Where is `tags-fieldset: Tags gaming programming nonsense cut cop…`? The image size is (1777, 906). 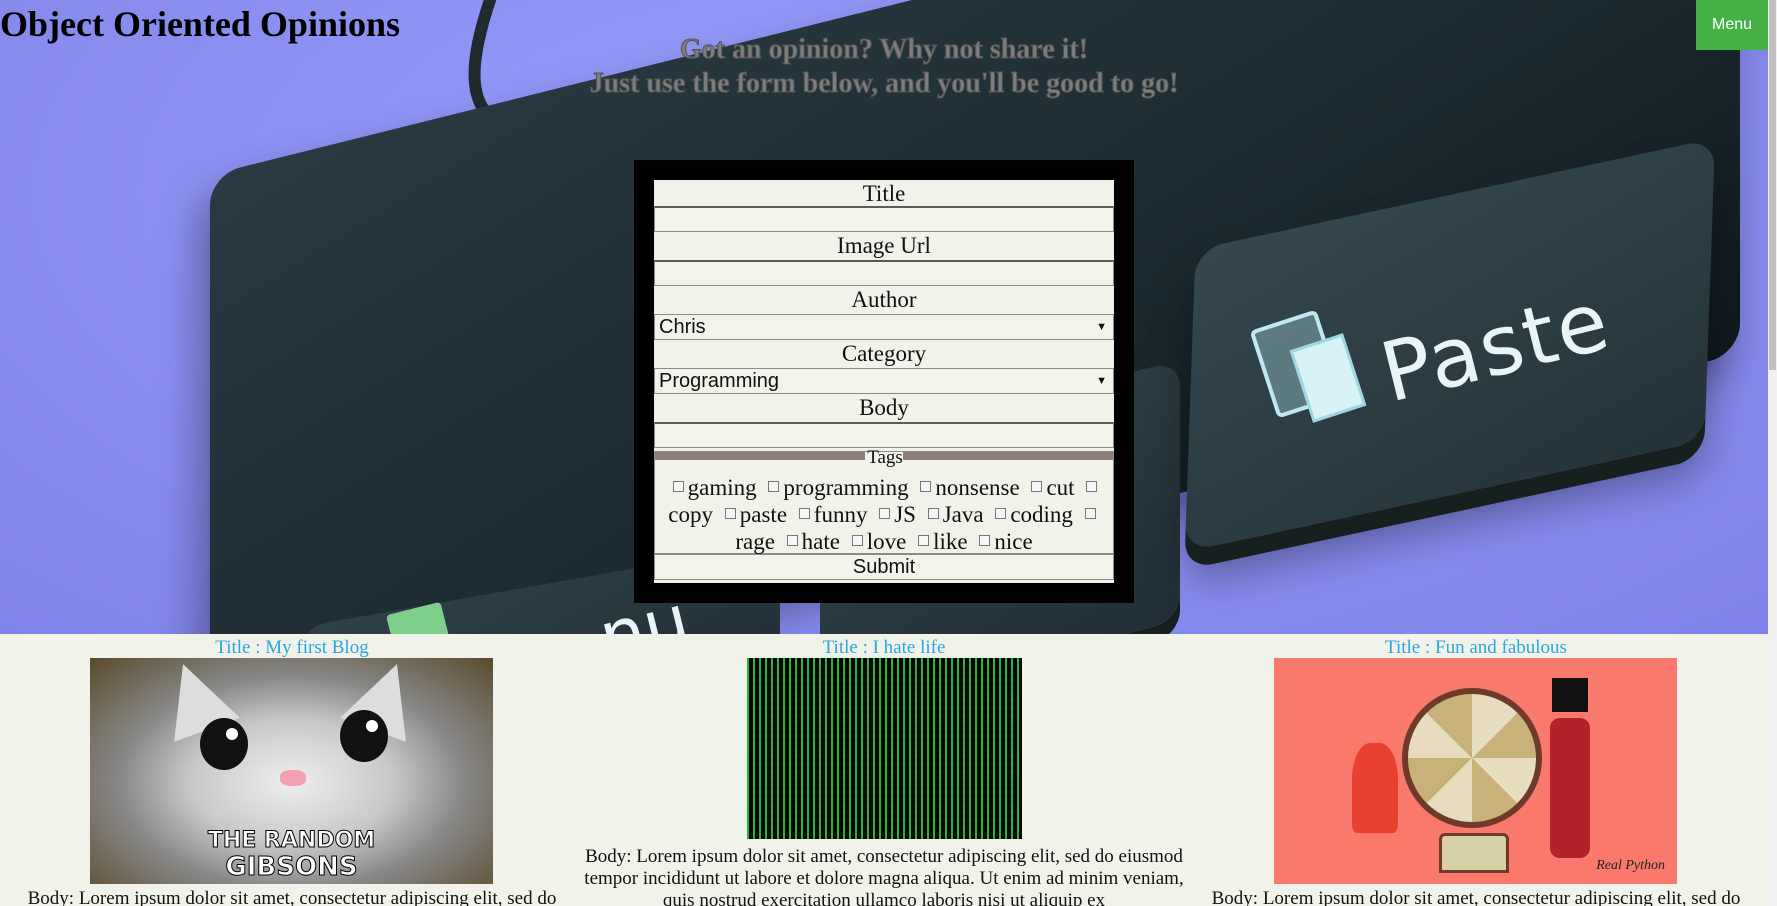
tags-fieldset: Tags gaming programming nonsense cut cop… is located at coordinates (884, 501).